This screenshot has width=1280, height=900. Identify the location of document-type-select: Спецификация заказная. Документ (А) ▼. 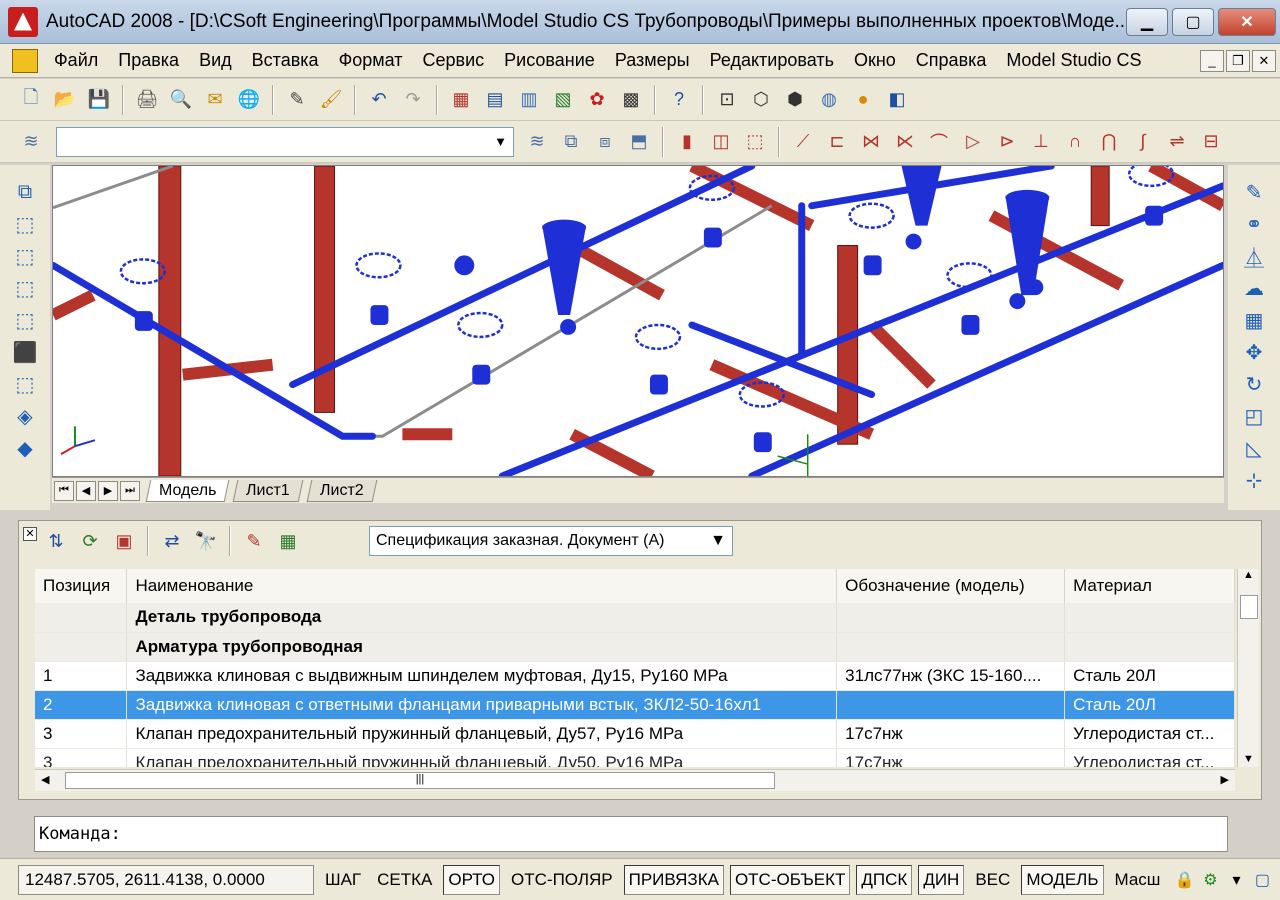
(551, 541).